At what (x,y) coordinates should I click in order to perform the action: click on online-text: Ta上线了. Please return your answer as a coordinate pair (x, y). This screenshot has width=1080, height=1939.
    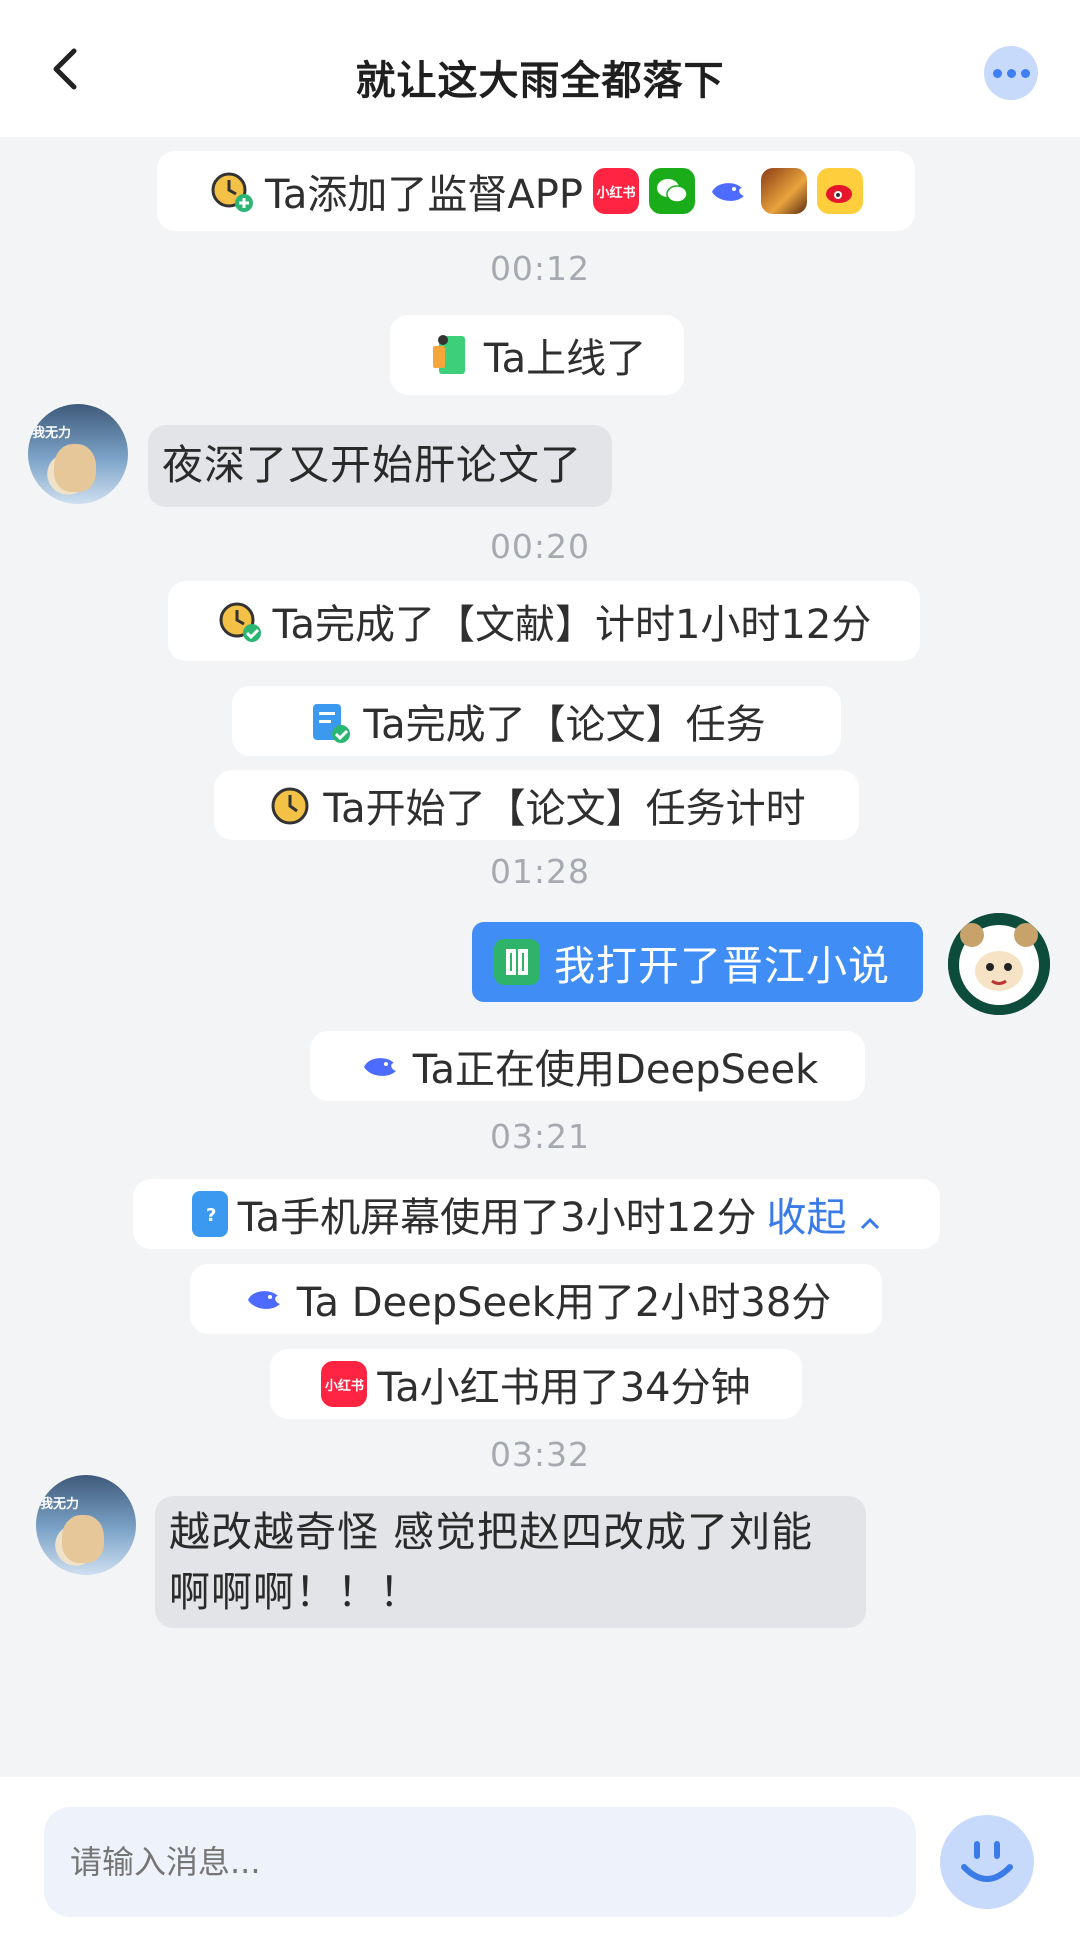
    Looking at the image, I should click on (565, 359).